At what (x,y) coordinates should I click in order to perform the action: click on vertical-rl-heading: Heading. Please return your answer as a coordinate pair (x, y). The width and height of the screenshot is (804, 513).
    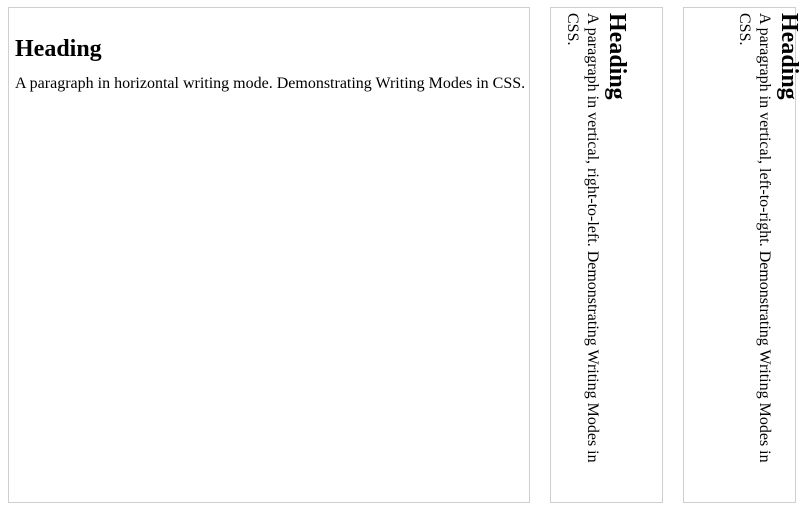
    Looking at the image, I should click on (617, 56).